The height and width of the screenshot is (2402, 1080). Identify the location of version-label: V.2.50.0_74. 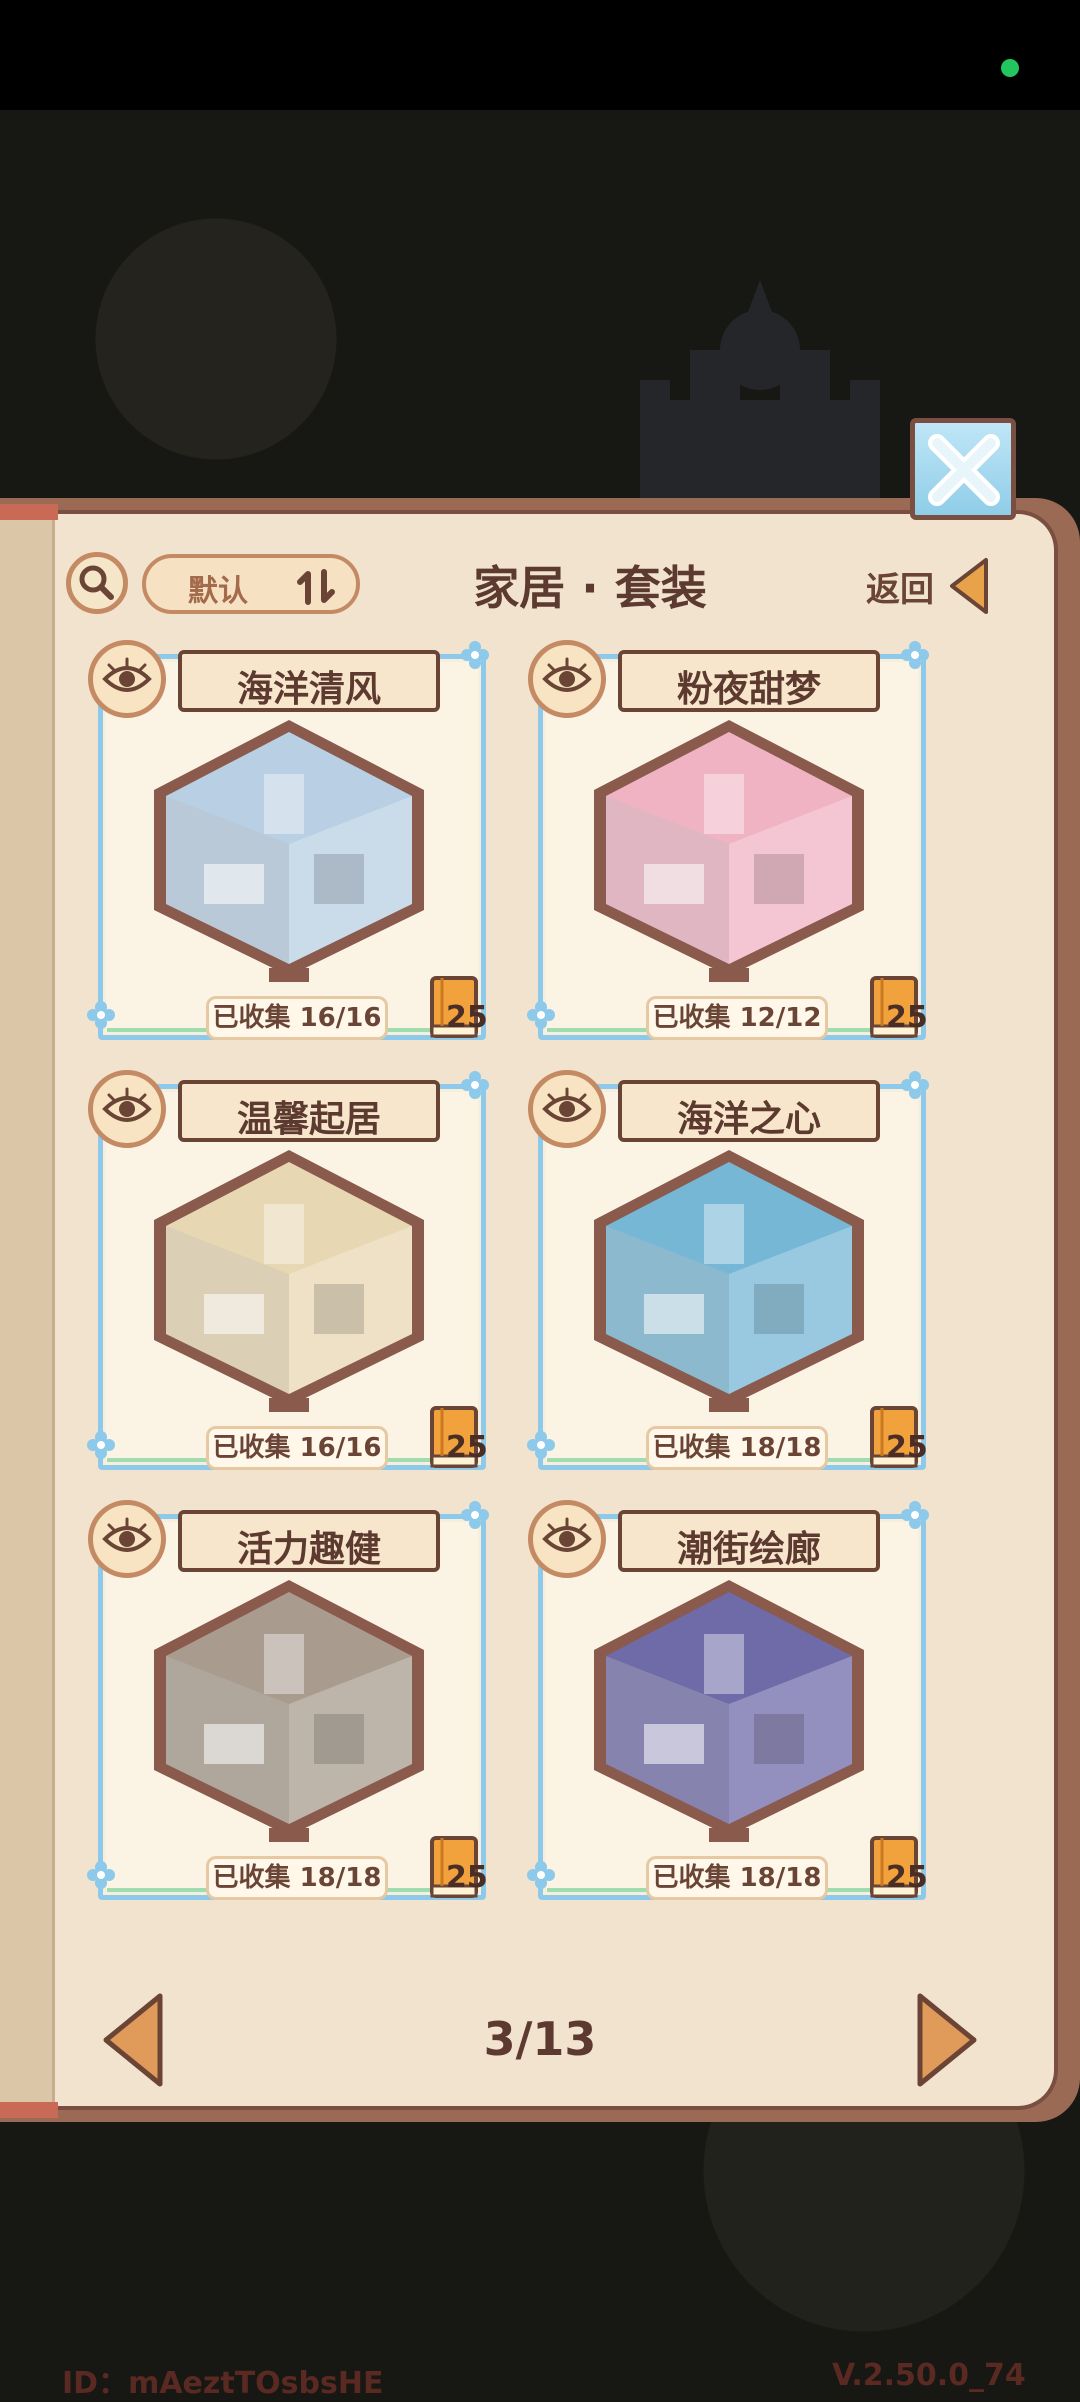
(929, 2375).